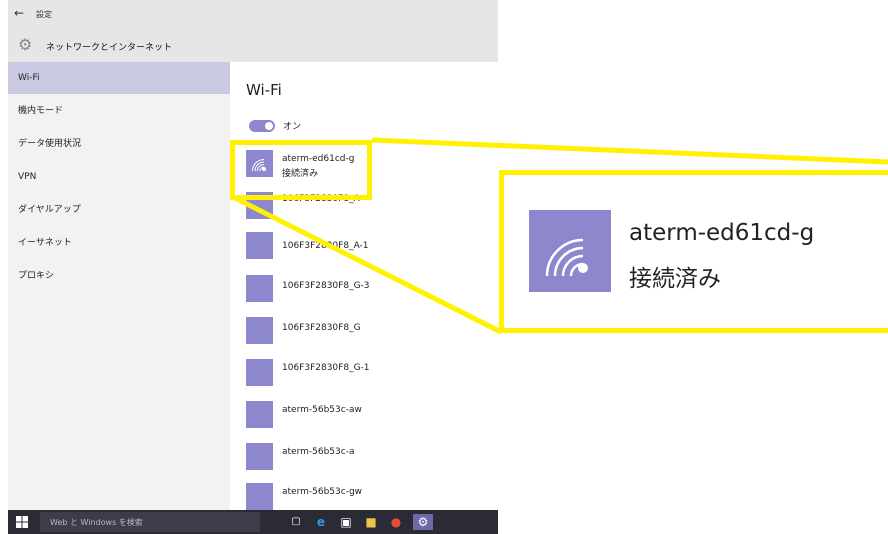  Describe the element at coordinates (301, 170) in the screenshot. I see `highlight-box` at that location.